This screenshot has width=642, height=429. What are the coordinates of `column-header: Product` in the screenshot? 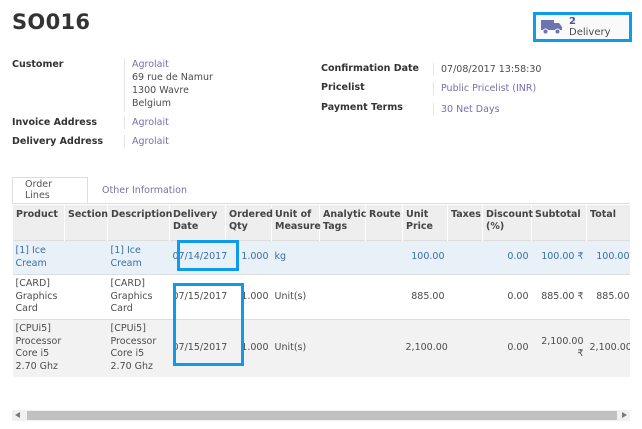 It's located at (38, 223).